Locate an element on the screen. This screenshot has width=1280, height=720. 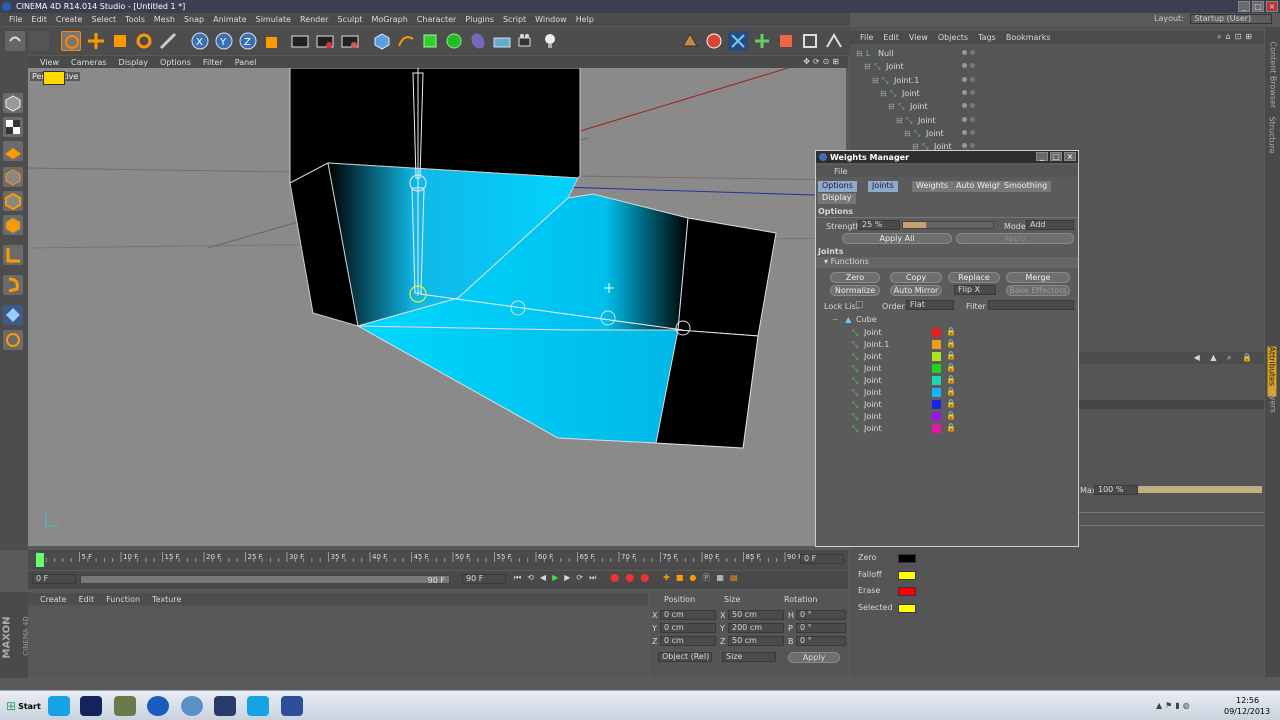
tab-layers: Layers is located at coordinates (1273, 407).